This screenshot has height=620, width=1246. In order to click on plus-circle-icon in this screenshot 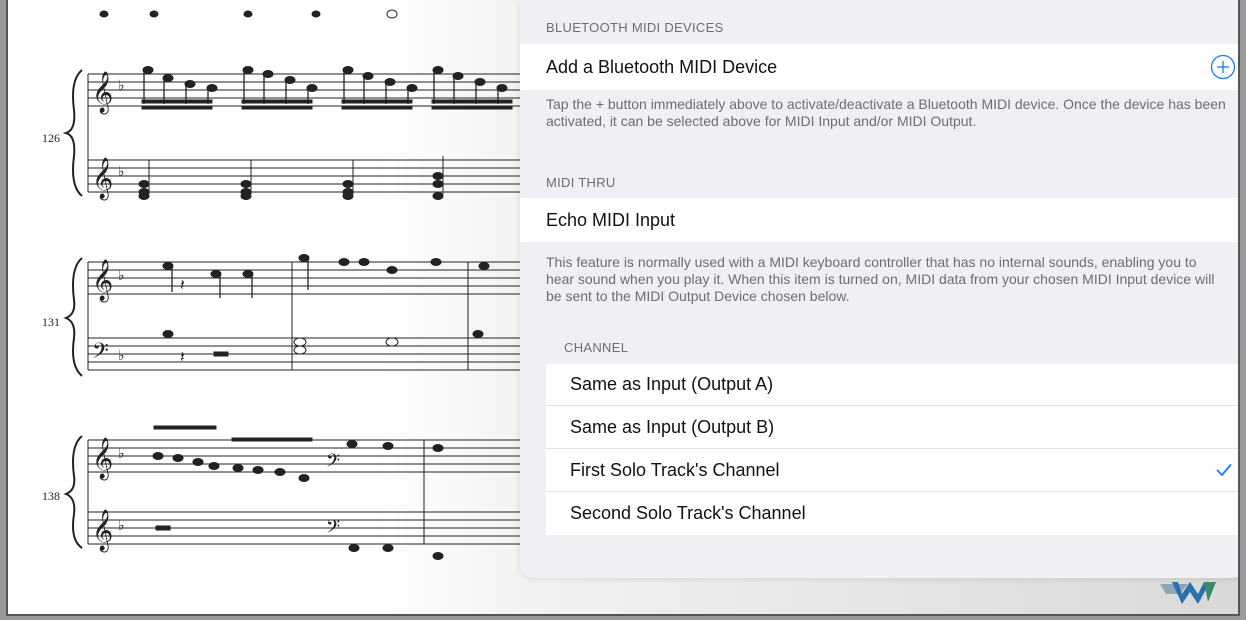, I will do `click(1223, 67)`.